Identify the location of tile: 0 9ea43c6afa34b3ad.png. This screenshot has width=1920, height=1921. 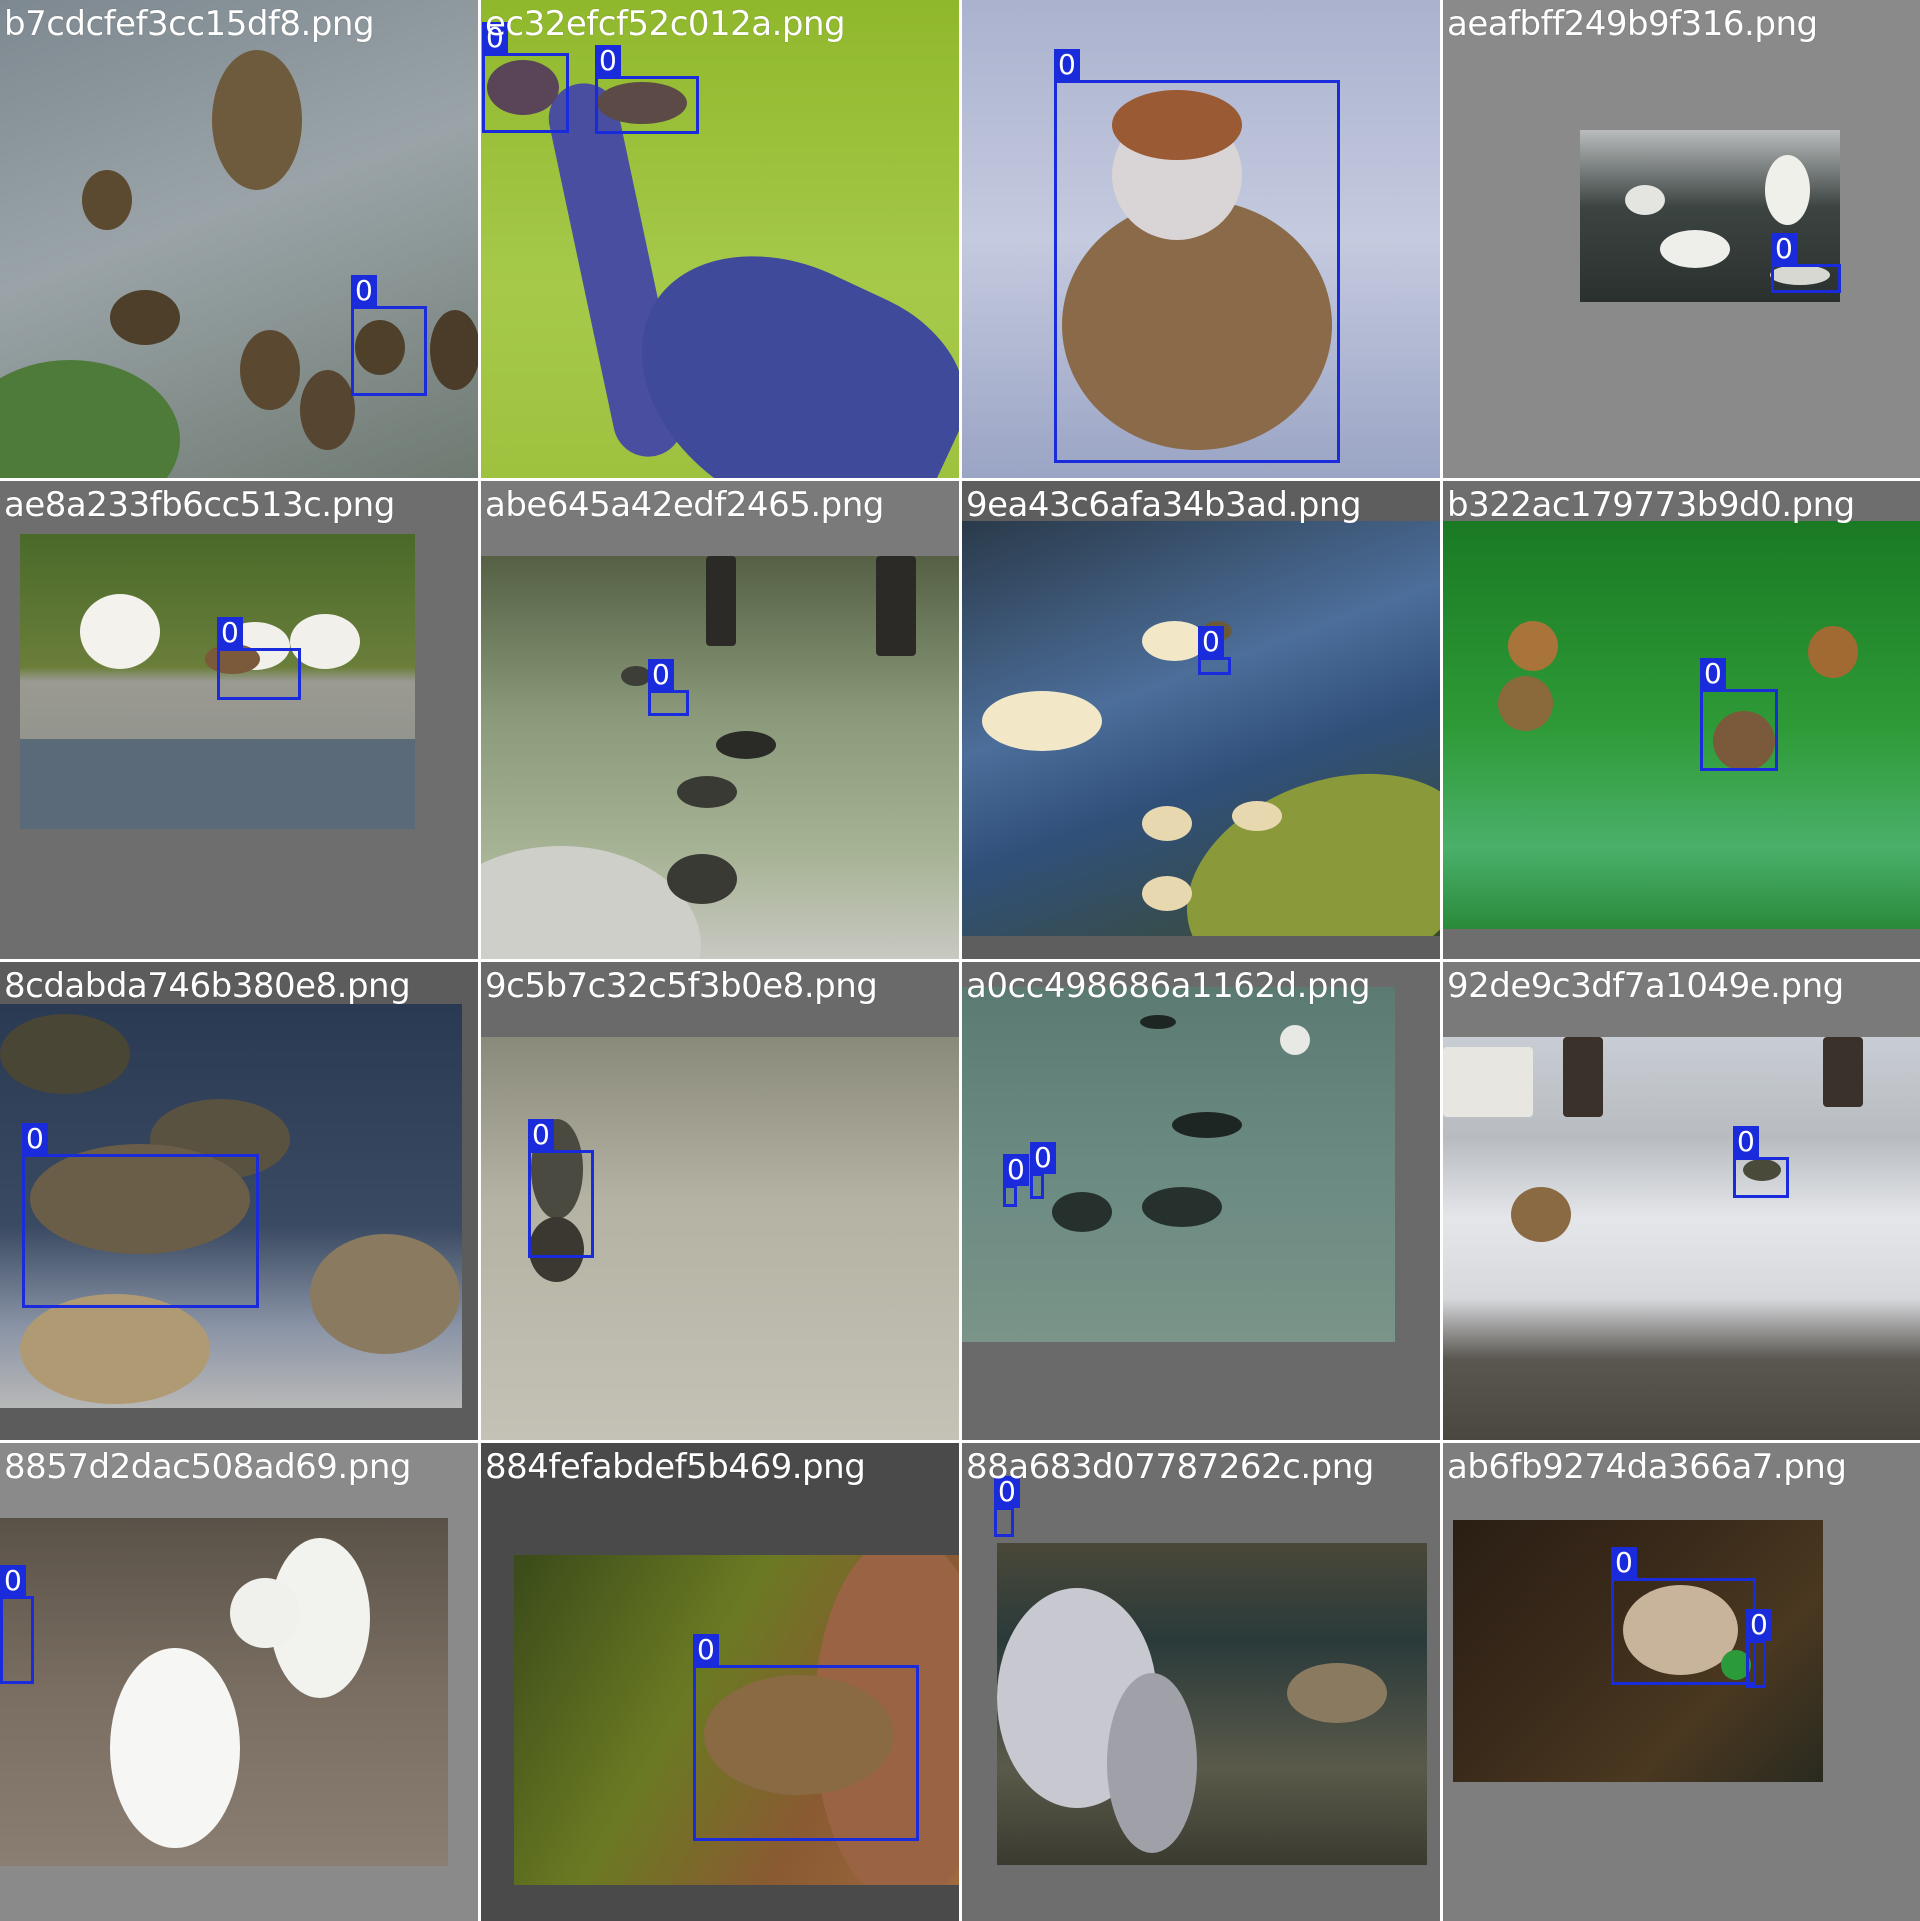
(1201, 720).